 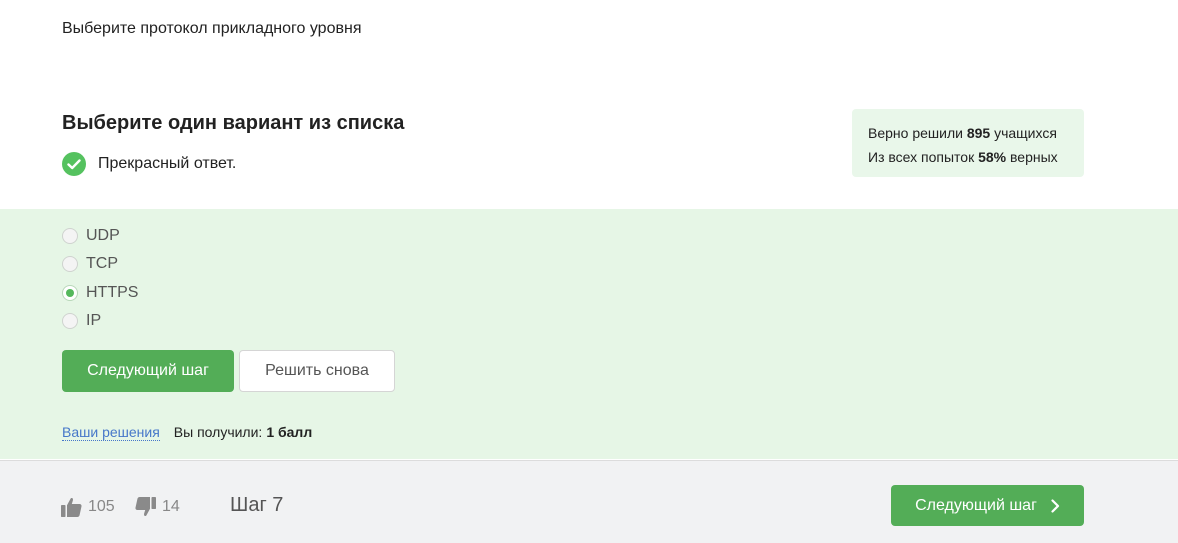 What do you see at coordinates (992, 157) in the screenshot?
I see `stats-attempts-percent: 58%` at bounding box center [992, 157].